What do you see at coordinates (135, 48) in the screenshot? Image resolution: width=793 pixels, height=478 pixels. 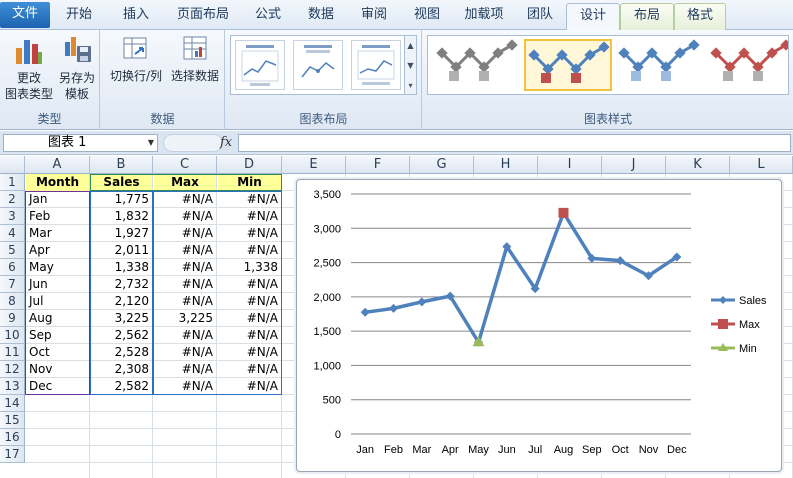 I see `switch-row-column-icon` at bounding box center [135, 48].